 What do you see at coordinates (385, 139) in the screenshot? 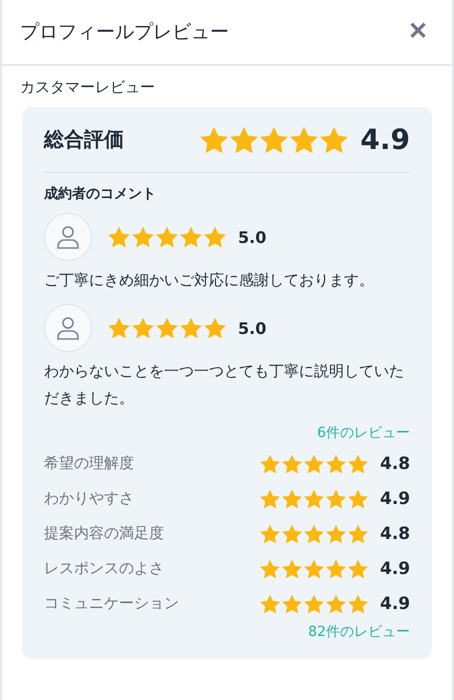
I see `overall-score: 4.9` at bounding box center [385, 139].